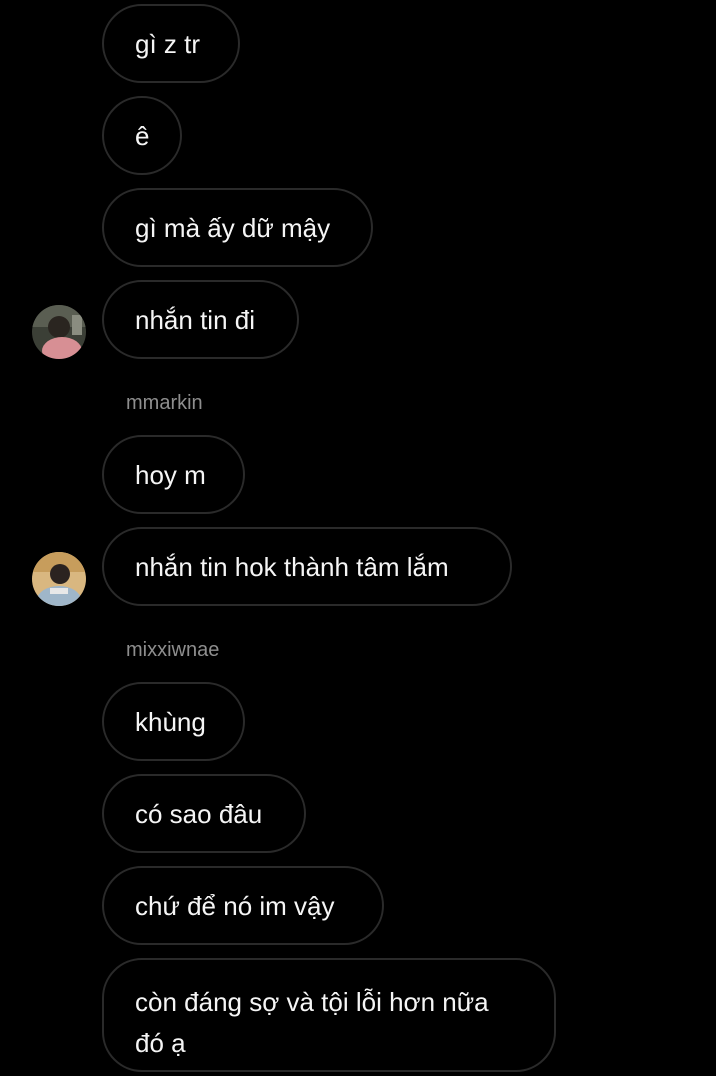 Image resolution: width=716 pixels, height=1076 pixels. Describe the element at coordinates (292, 567) in the screenshot. I see `message-text: nhắn tin hok thành tâm lắm` at that location.